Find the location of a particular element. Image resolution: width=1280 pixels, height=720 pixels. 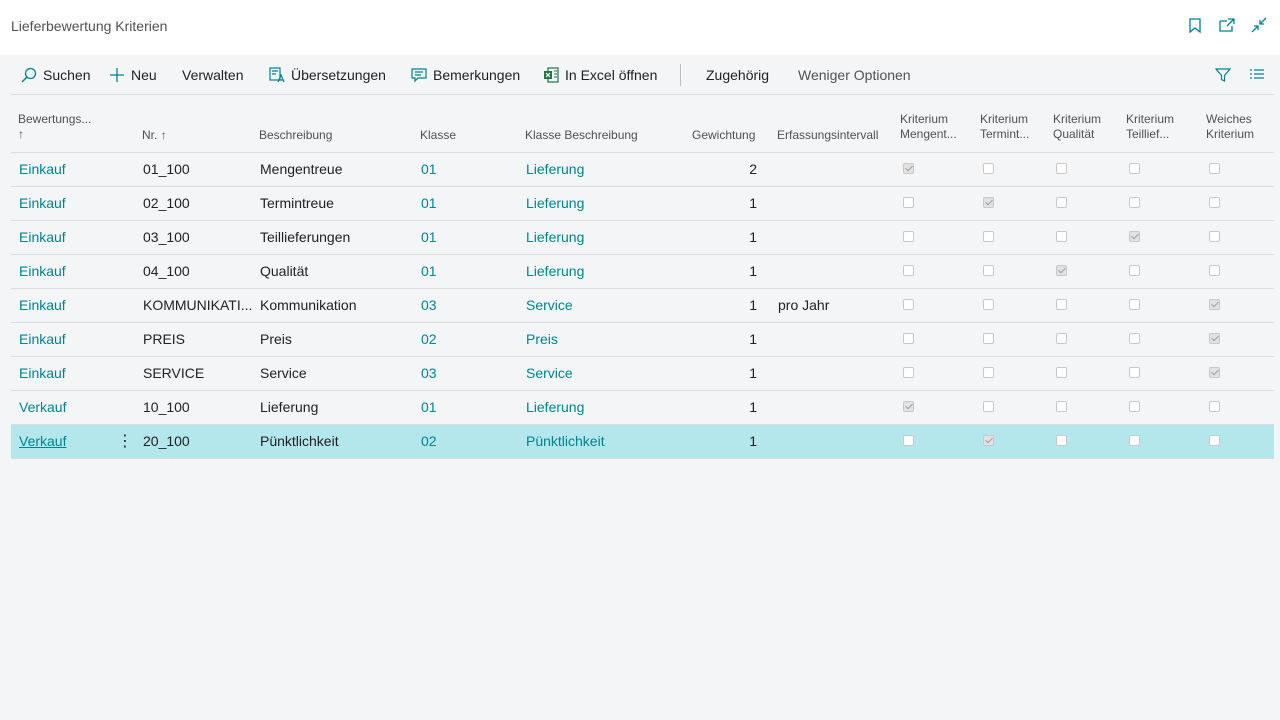

list-view-icon is located at coordinates (1257, 75).